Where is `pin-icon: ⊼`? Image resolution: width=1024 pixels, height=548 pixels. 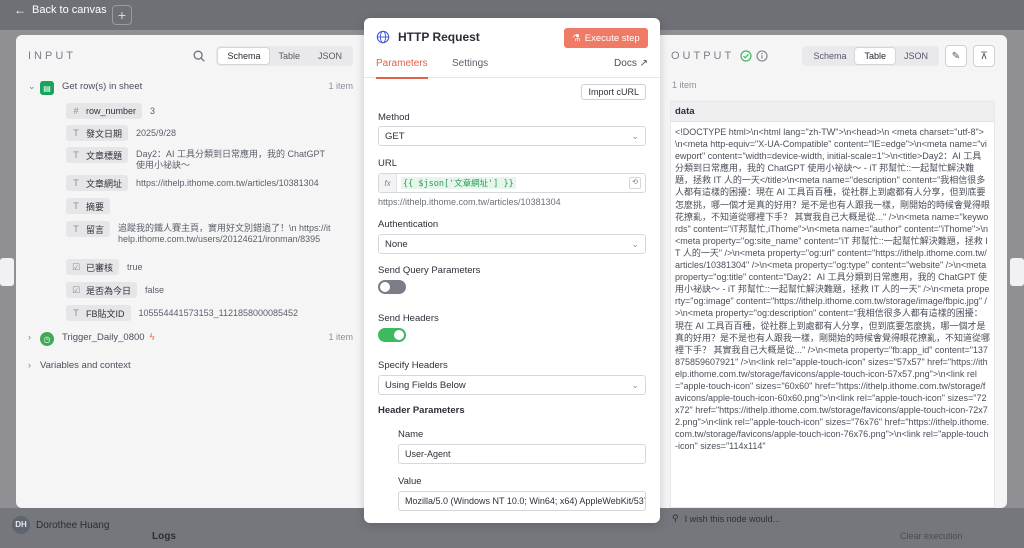
pin-icon: ⊼ is located at coordinates (984, 56).